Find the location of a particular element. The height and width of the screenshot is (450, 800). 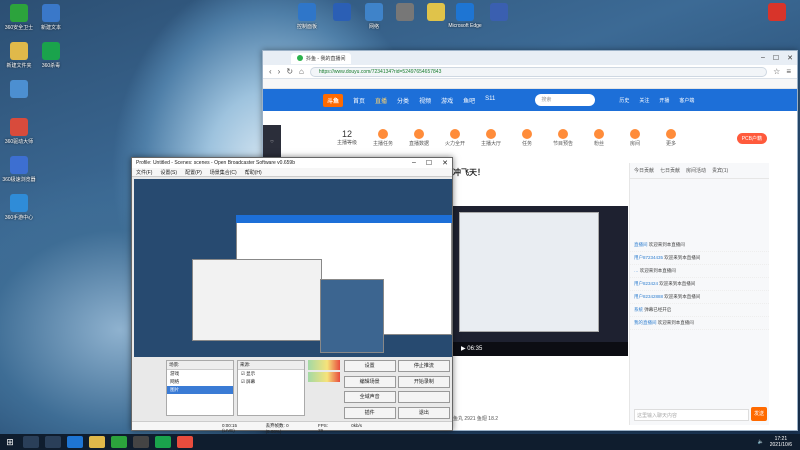

wechat-taskbar-icon is located at coordinates (163, 442).